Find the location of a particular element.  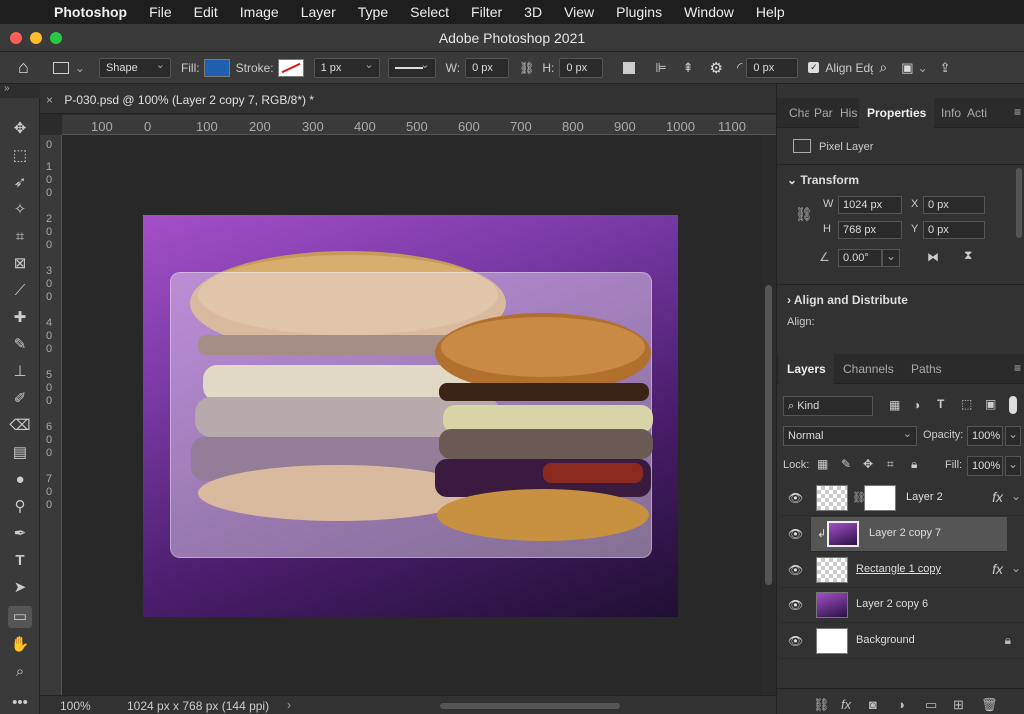

lock-artboard-icon: ⌗ is located at coordinates (890, 464).